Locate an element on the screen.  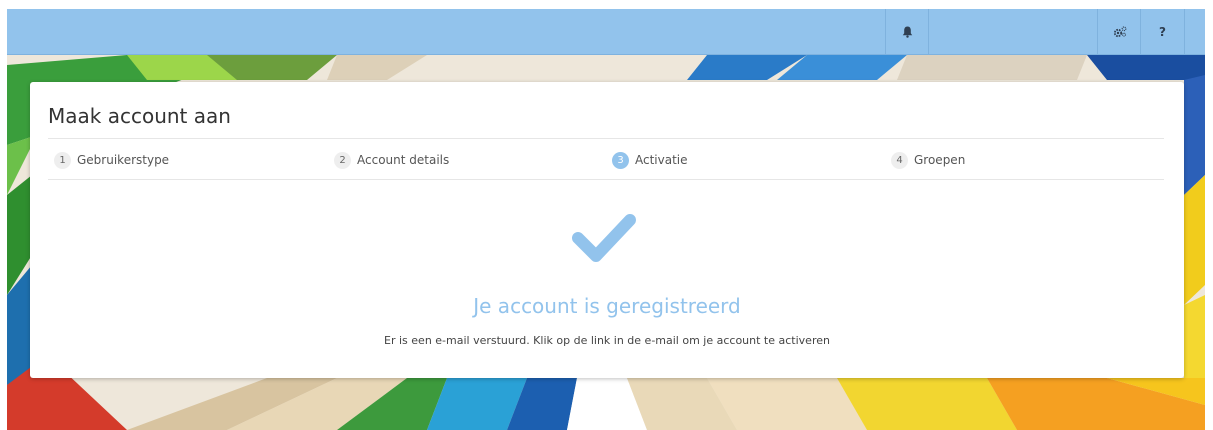
notifications-button is located at coordinates (907, 31).